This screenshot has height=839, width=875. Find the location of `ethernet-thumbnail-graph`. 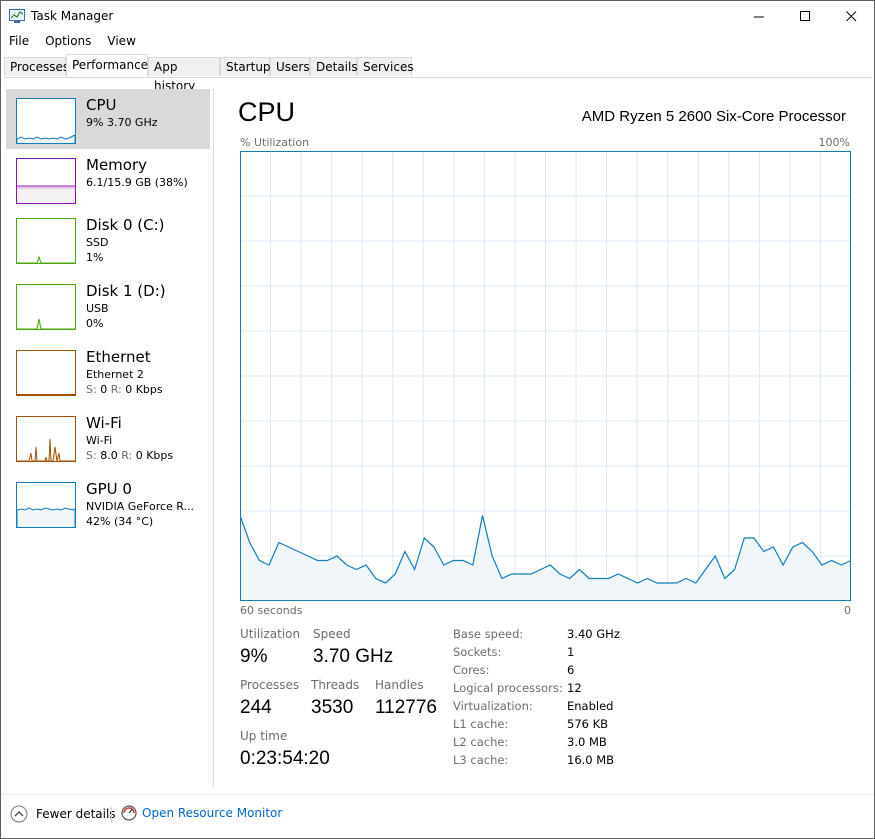

ethernet-thumbnail-graph is located at coordinates (46, 373).